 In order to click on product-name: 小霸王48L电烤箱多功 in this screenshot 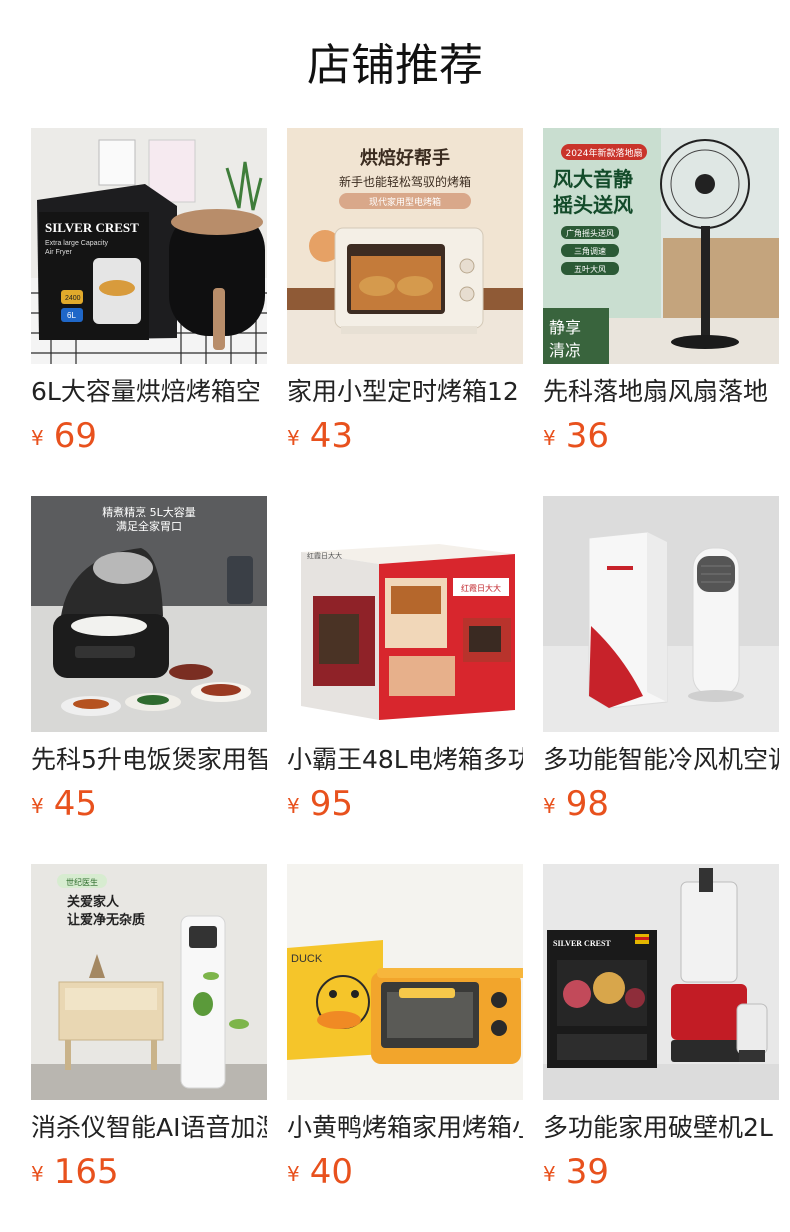, I will do `click(405, 760)`.